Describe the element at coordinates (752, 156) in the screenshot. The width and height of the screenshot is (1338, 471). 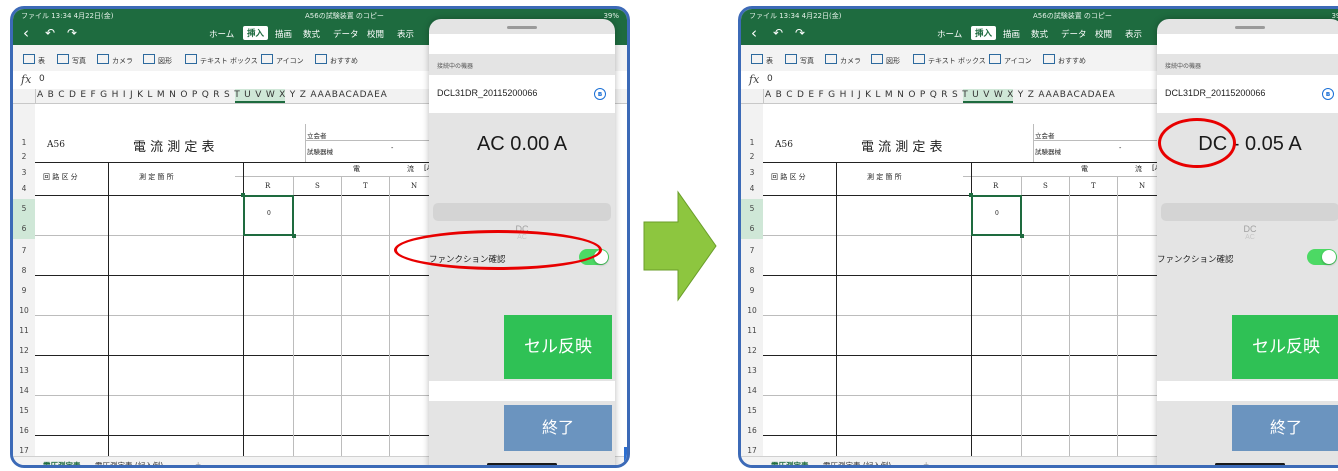
I see `row-number: 2` at that location.